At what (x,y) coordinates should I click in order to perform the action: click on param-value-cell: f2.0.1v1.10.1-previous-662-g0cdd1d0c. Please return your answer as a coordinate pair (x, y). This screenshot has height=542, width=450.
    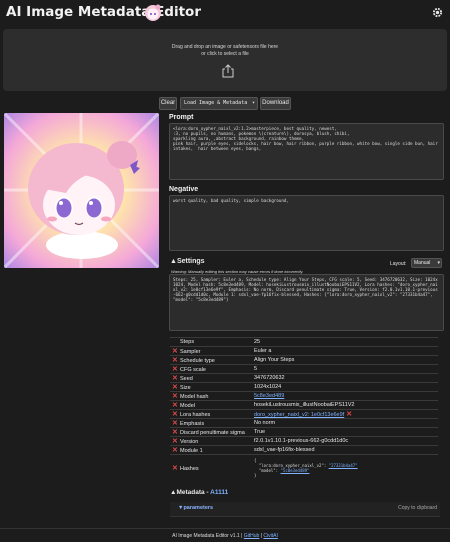
    Looking at the image, I should click on (343, 440).